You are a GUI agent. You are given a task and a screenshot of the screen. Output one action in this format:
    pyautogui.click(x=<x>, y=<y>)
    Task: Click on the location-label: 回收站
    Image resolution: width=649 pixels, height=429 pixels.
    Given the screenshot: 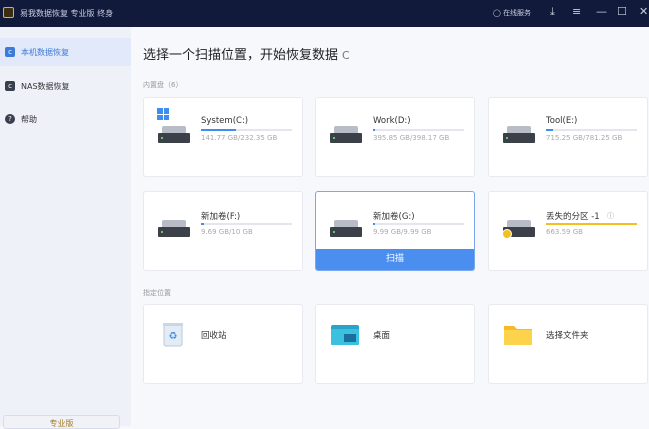 What is the action you would take?
    pyautogui.click(x=214, y=336)
    